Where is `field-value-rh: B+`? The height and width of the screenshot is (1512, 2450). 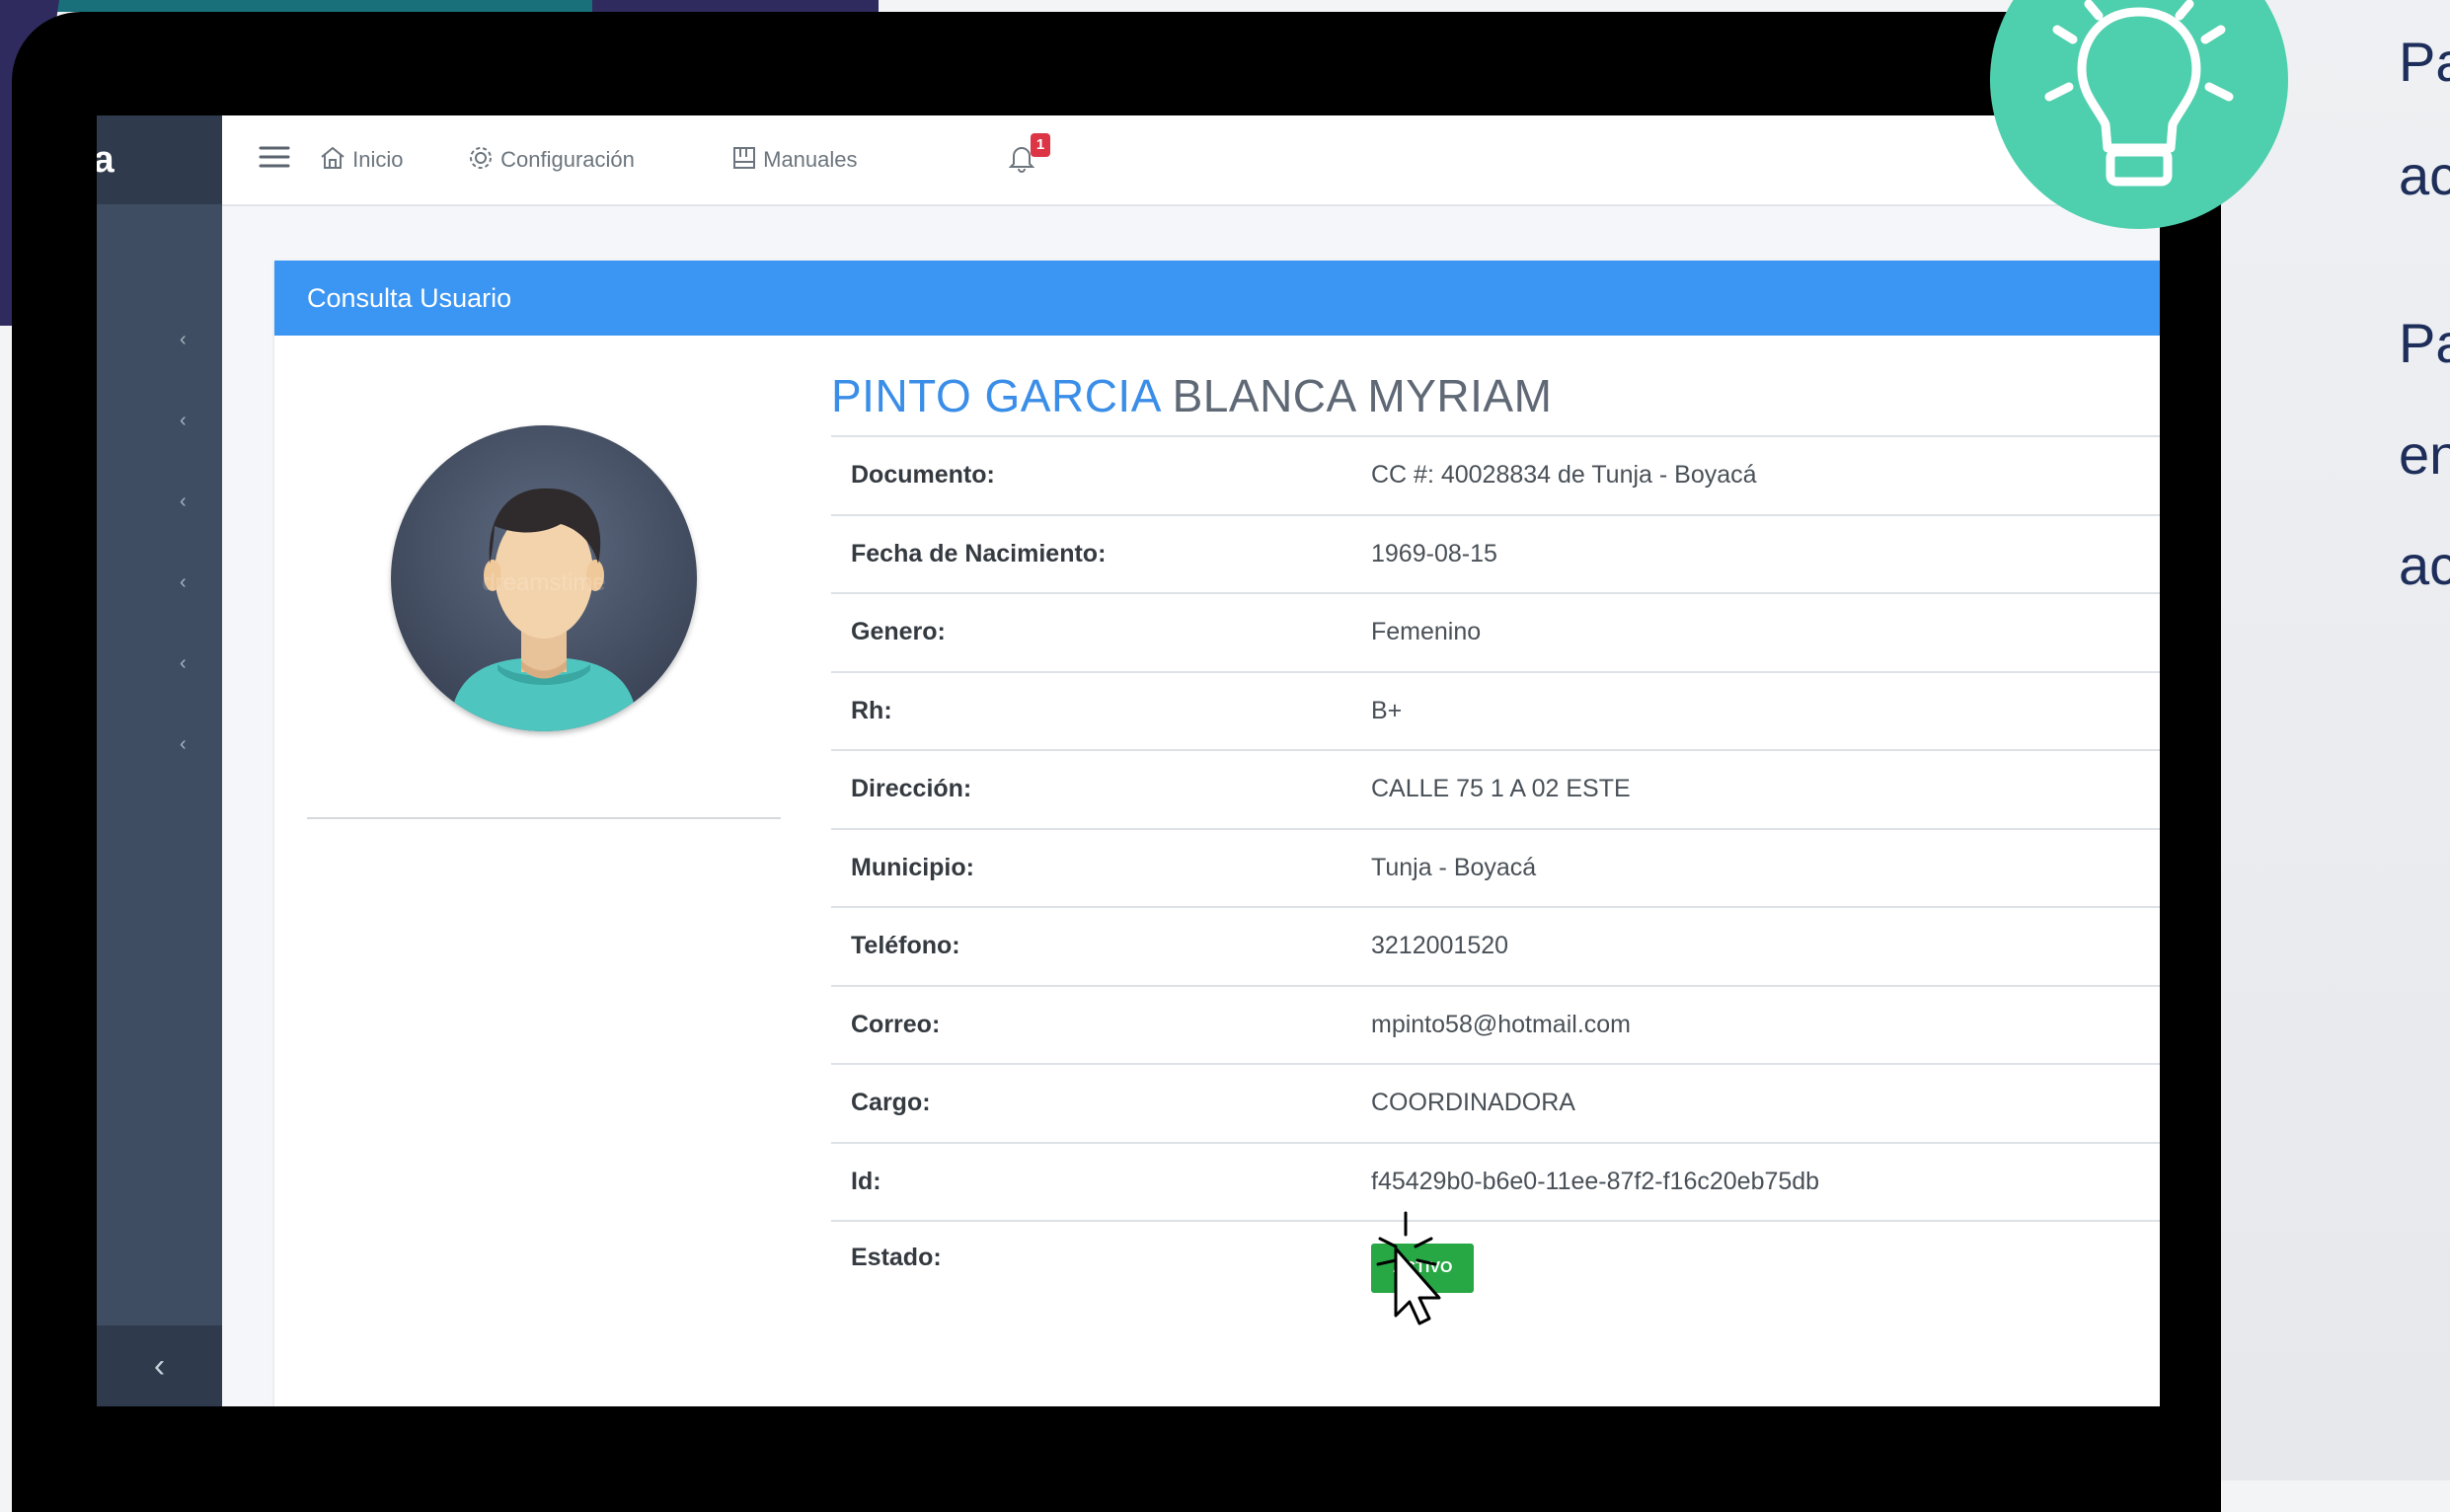 field-value-rh: B+ is located at coordinates (1765, 711).